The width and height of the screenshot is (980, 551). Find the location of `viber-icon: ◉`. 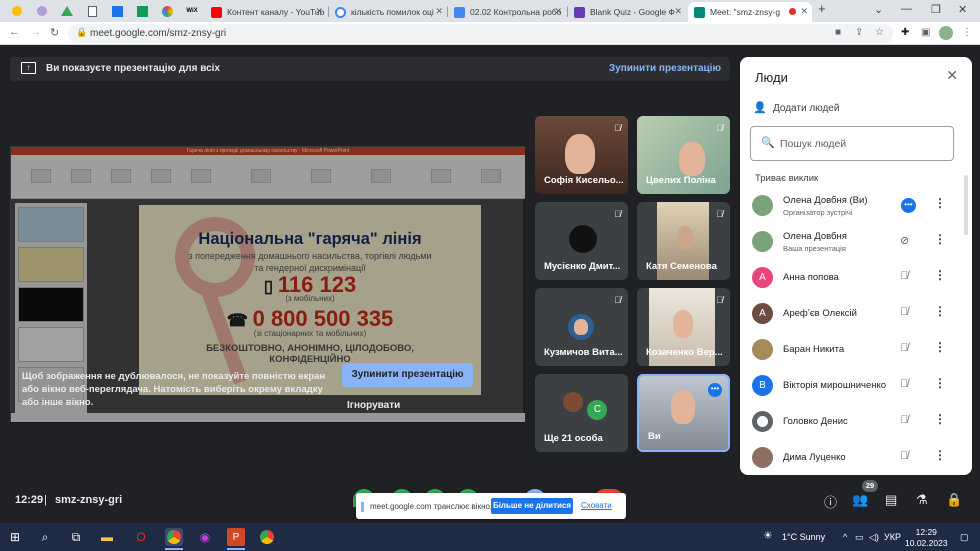

viber-icon: ◉ is located at coordinates (205, 537).